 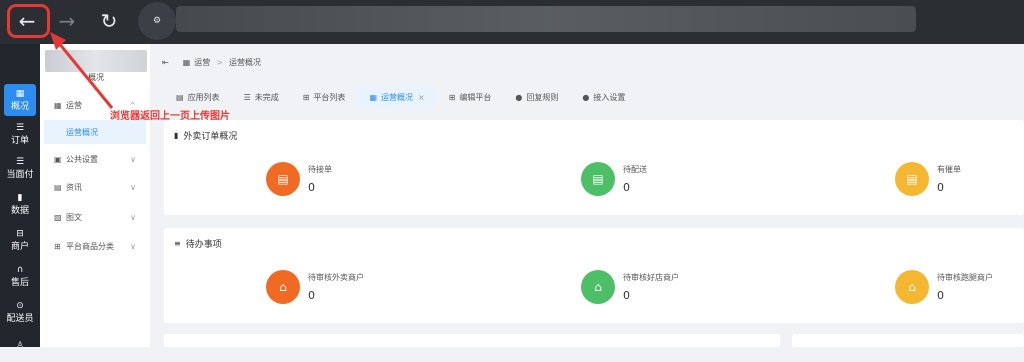 I want to click on stat-label: 待审核跑腿商户, so click(x=965, y=277).